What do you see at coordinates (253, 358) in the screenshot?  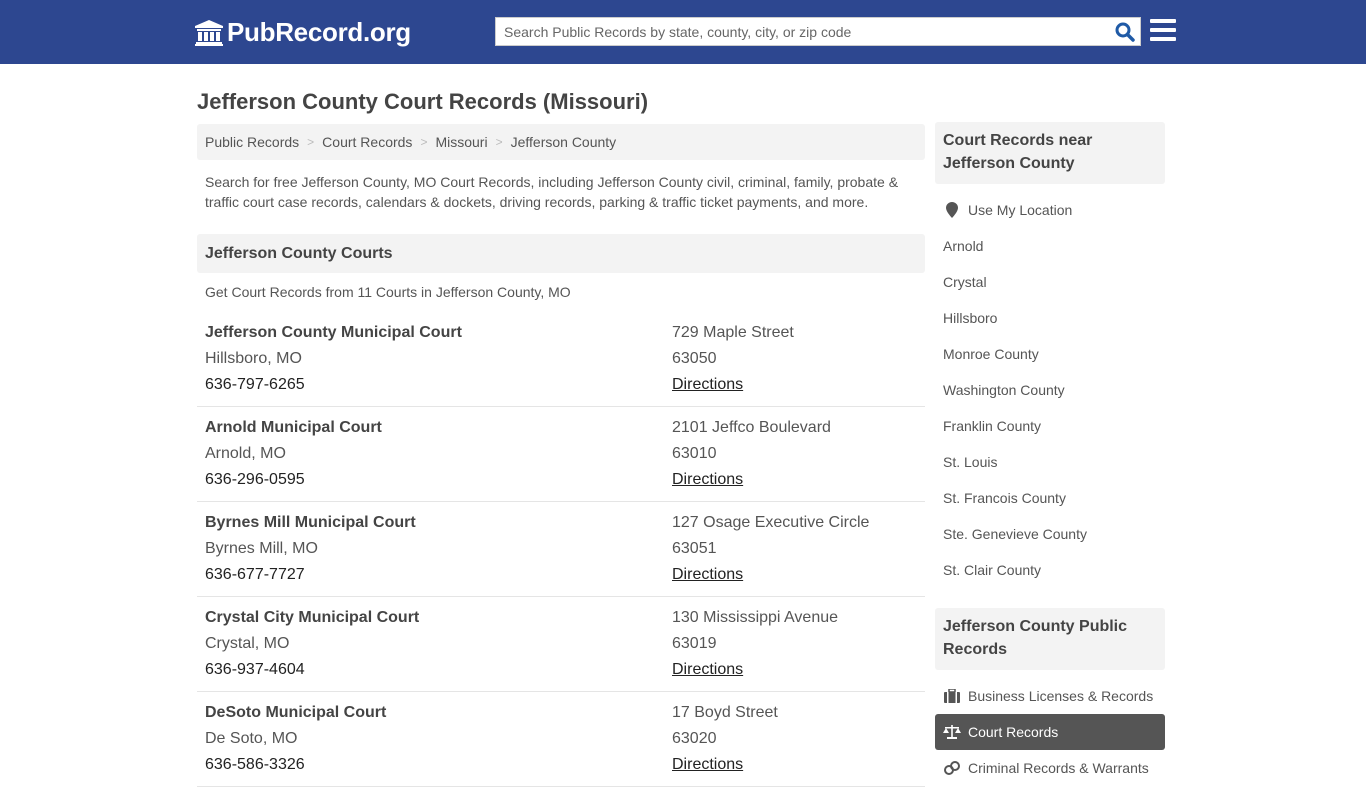 I see `court-city: Hillsboro, MO` at bounding box center [253, 358].